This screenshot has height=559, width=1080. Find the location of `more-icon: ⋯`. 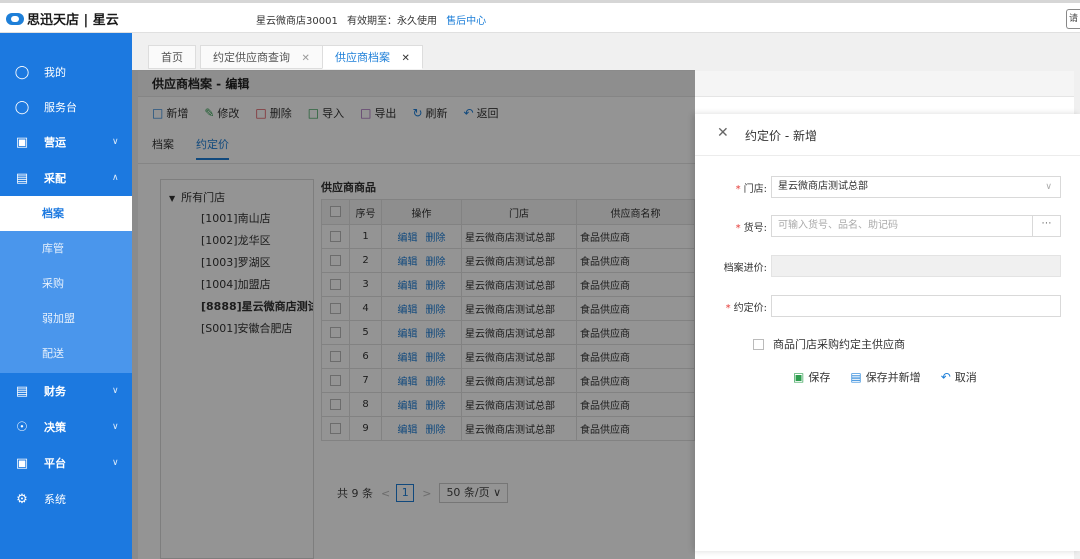

more-icon: ⋯ is located at coordinates (1046, 226).